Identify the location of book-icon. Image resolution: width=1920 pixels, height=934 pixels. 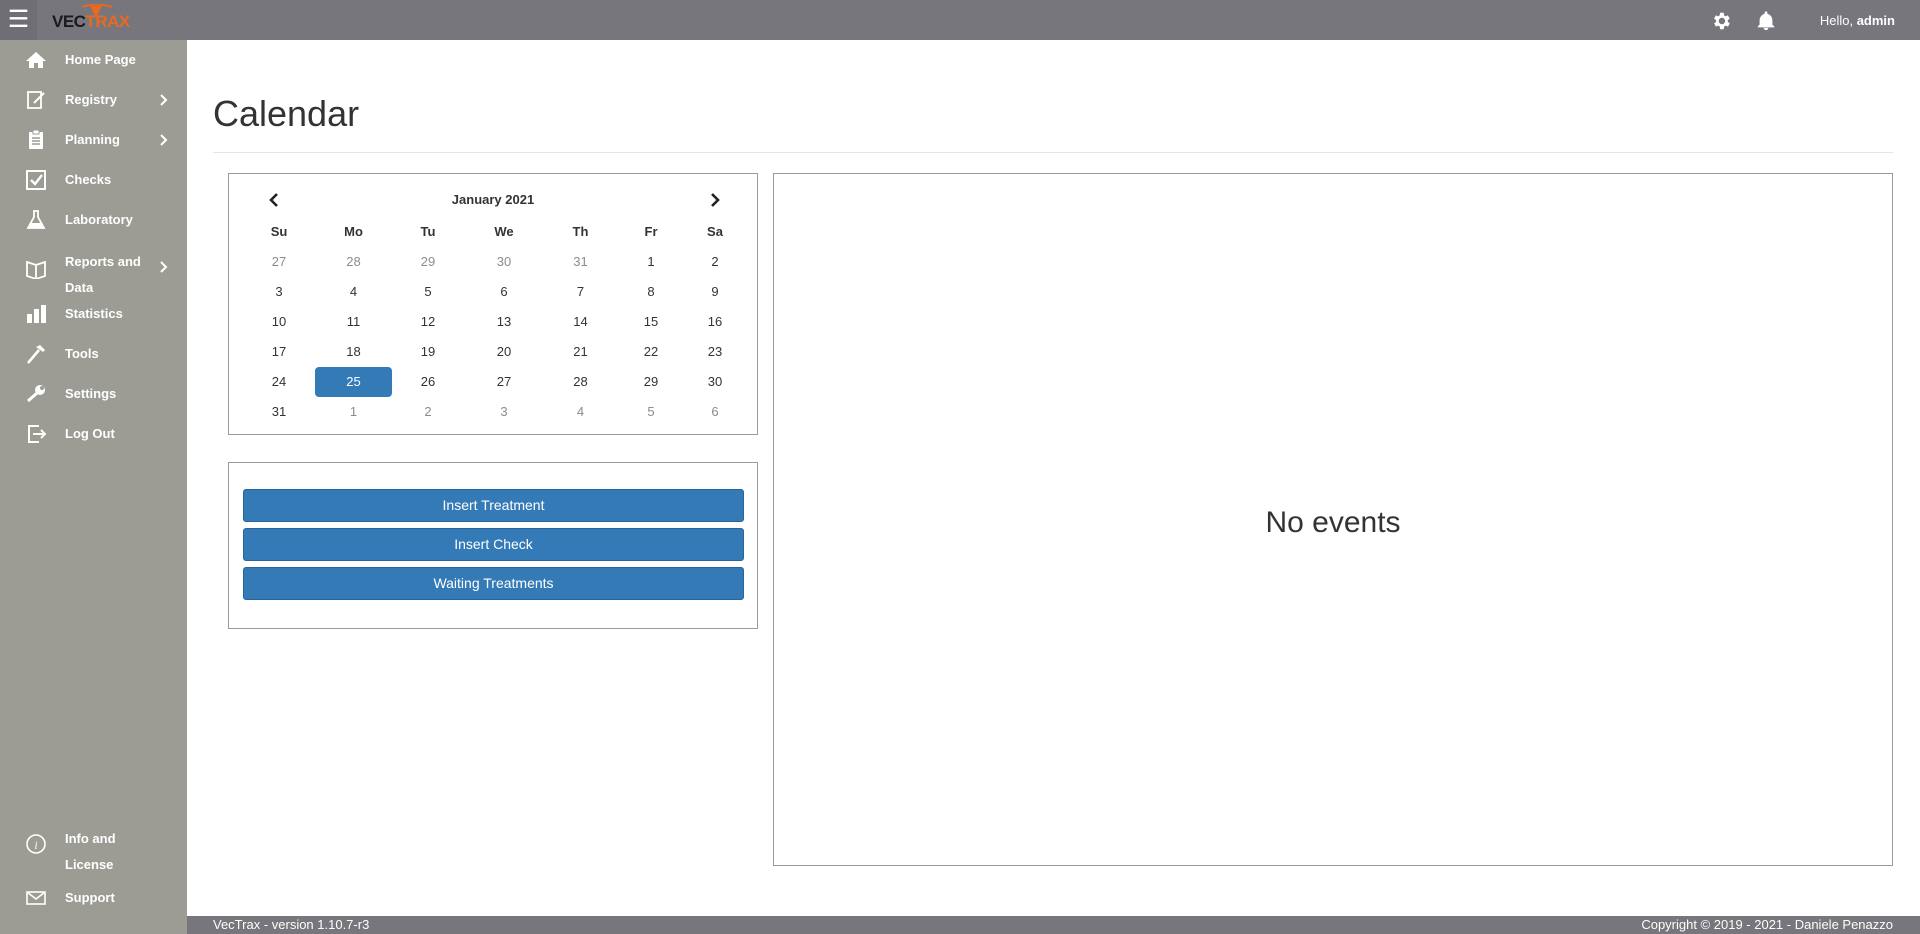
(36, 269).